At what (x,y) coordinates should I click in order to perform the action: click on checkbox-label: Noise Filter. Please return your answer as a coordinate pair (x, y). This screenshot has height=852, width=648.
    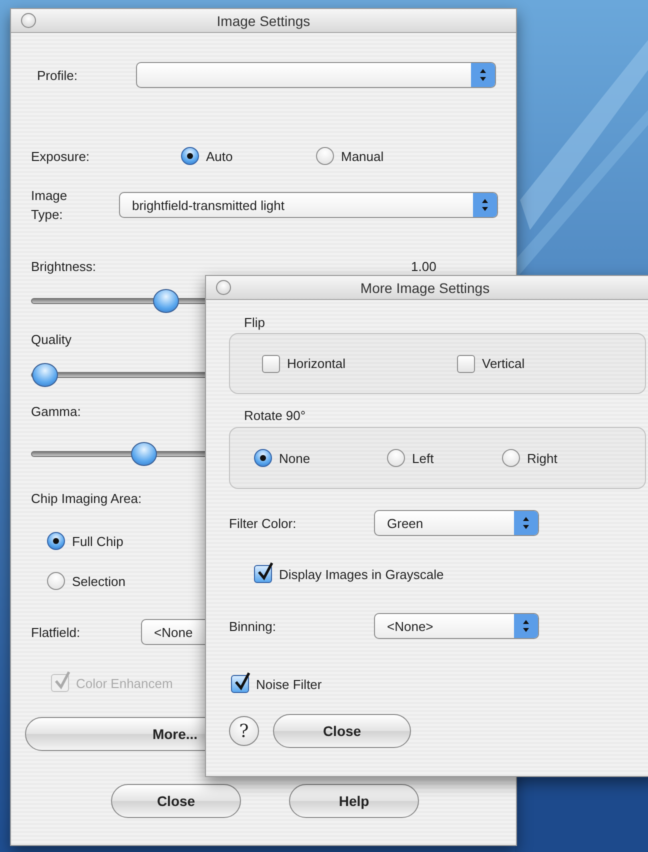
    Looking at the image, I should click on (289, 685).